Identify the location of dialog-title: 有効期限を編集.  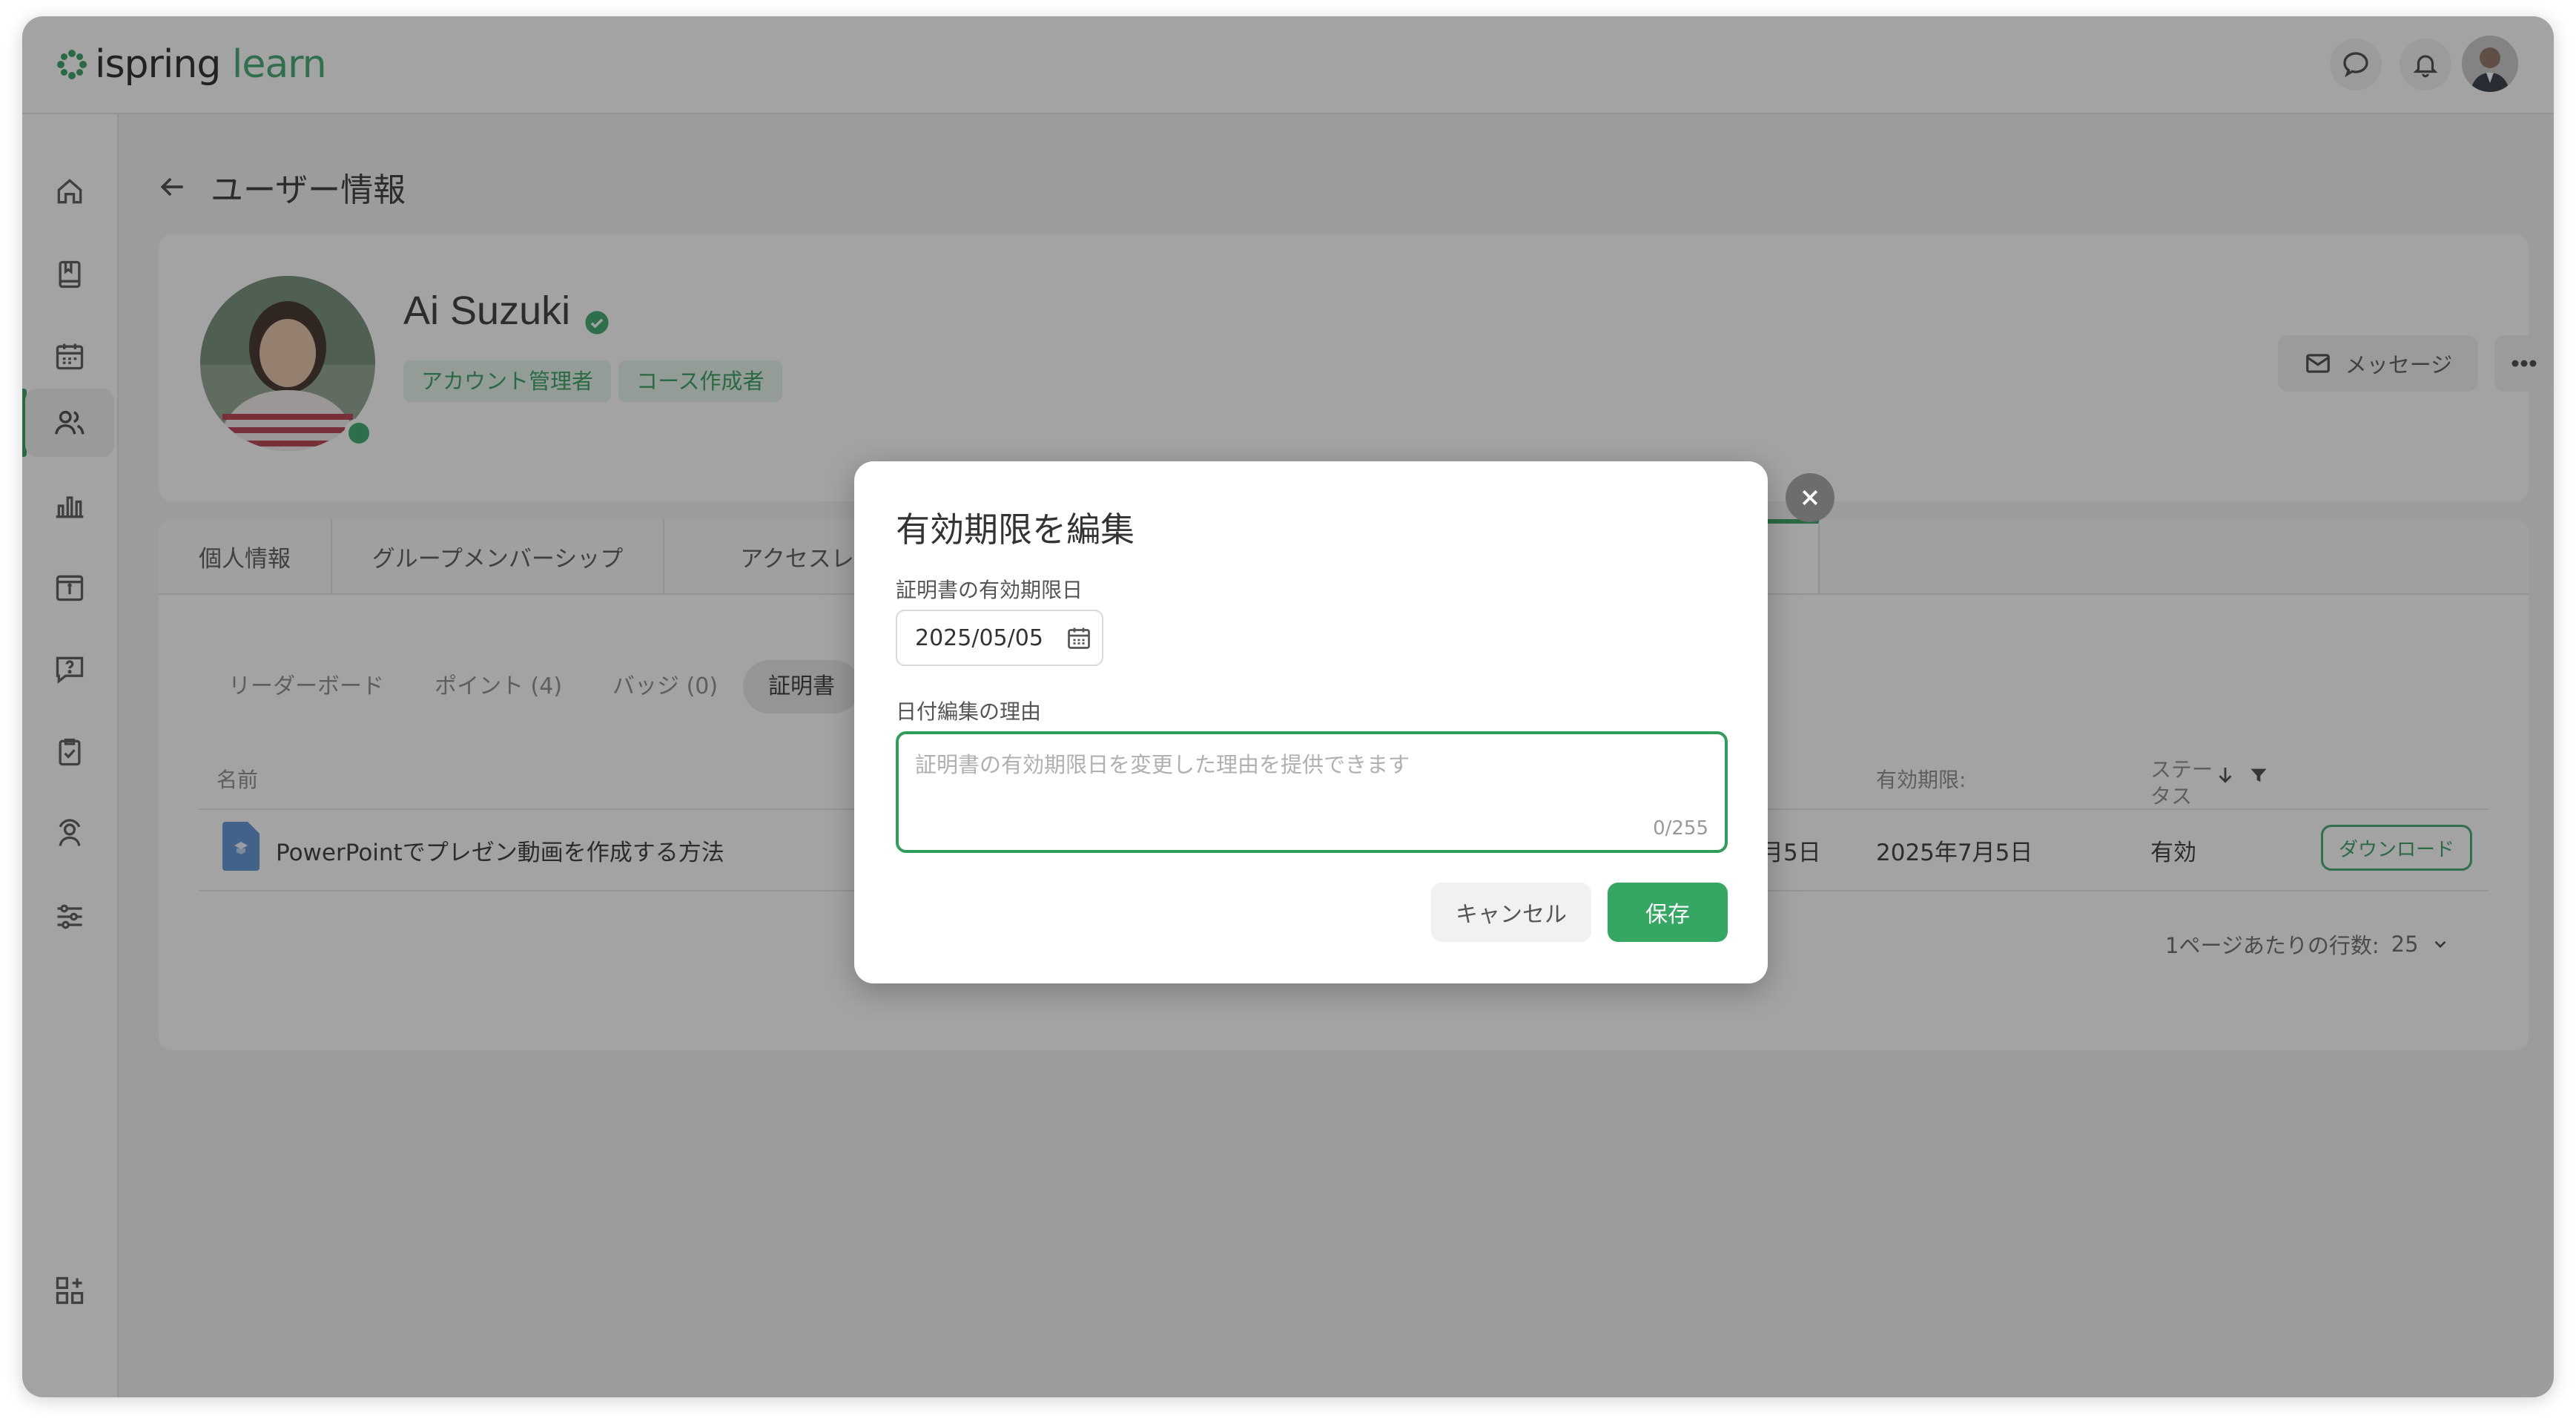
(1015, 530).